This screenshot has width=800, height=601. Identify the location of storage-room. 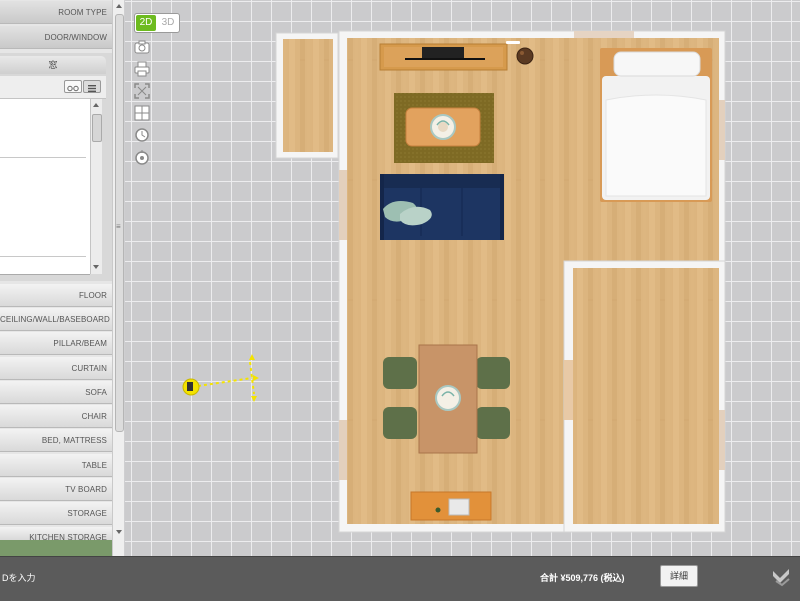
(644, 396).